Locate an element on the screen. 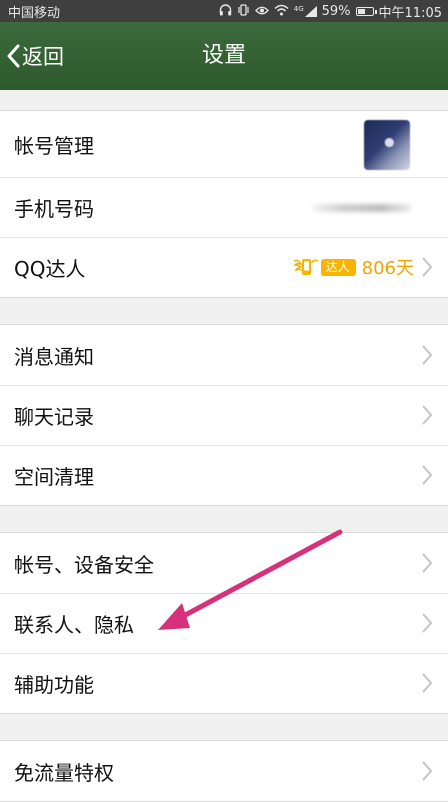 The width and height of the screenshot is (448, 802). row-account-management: 帐号管理 is located at coordinates (224, 144).